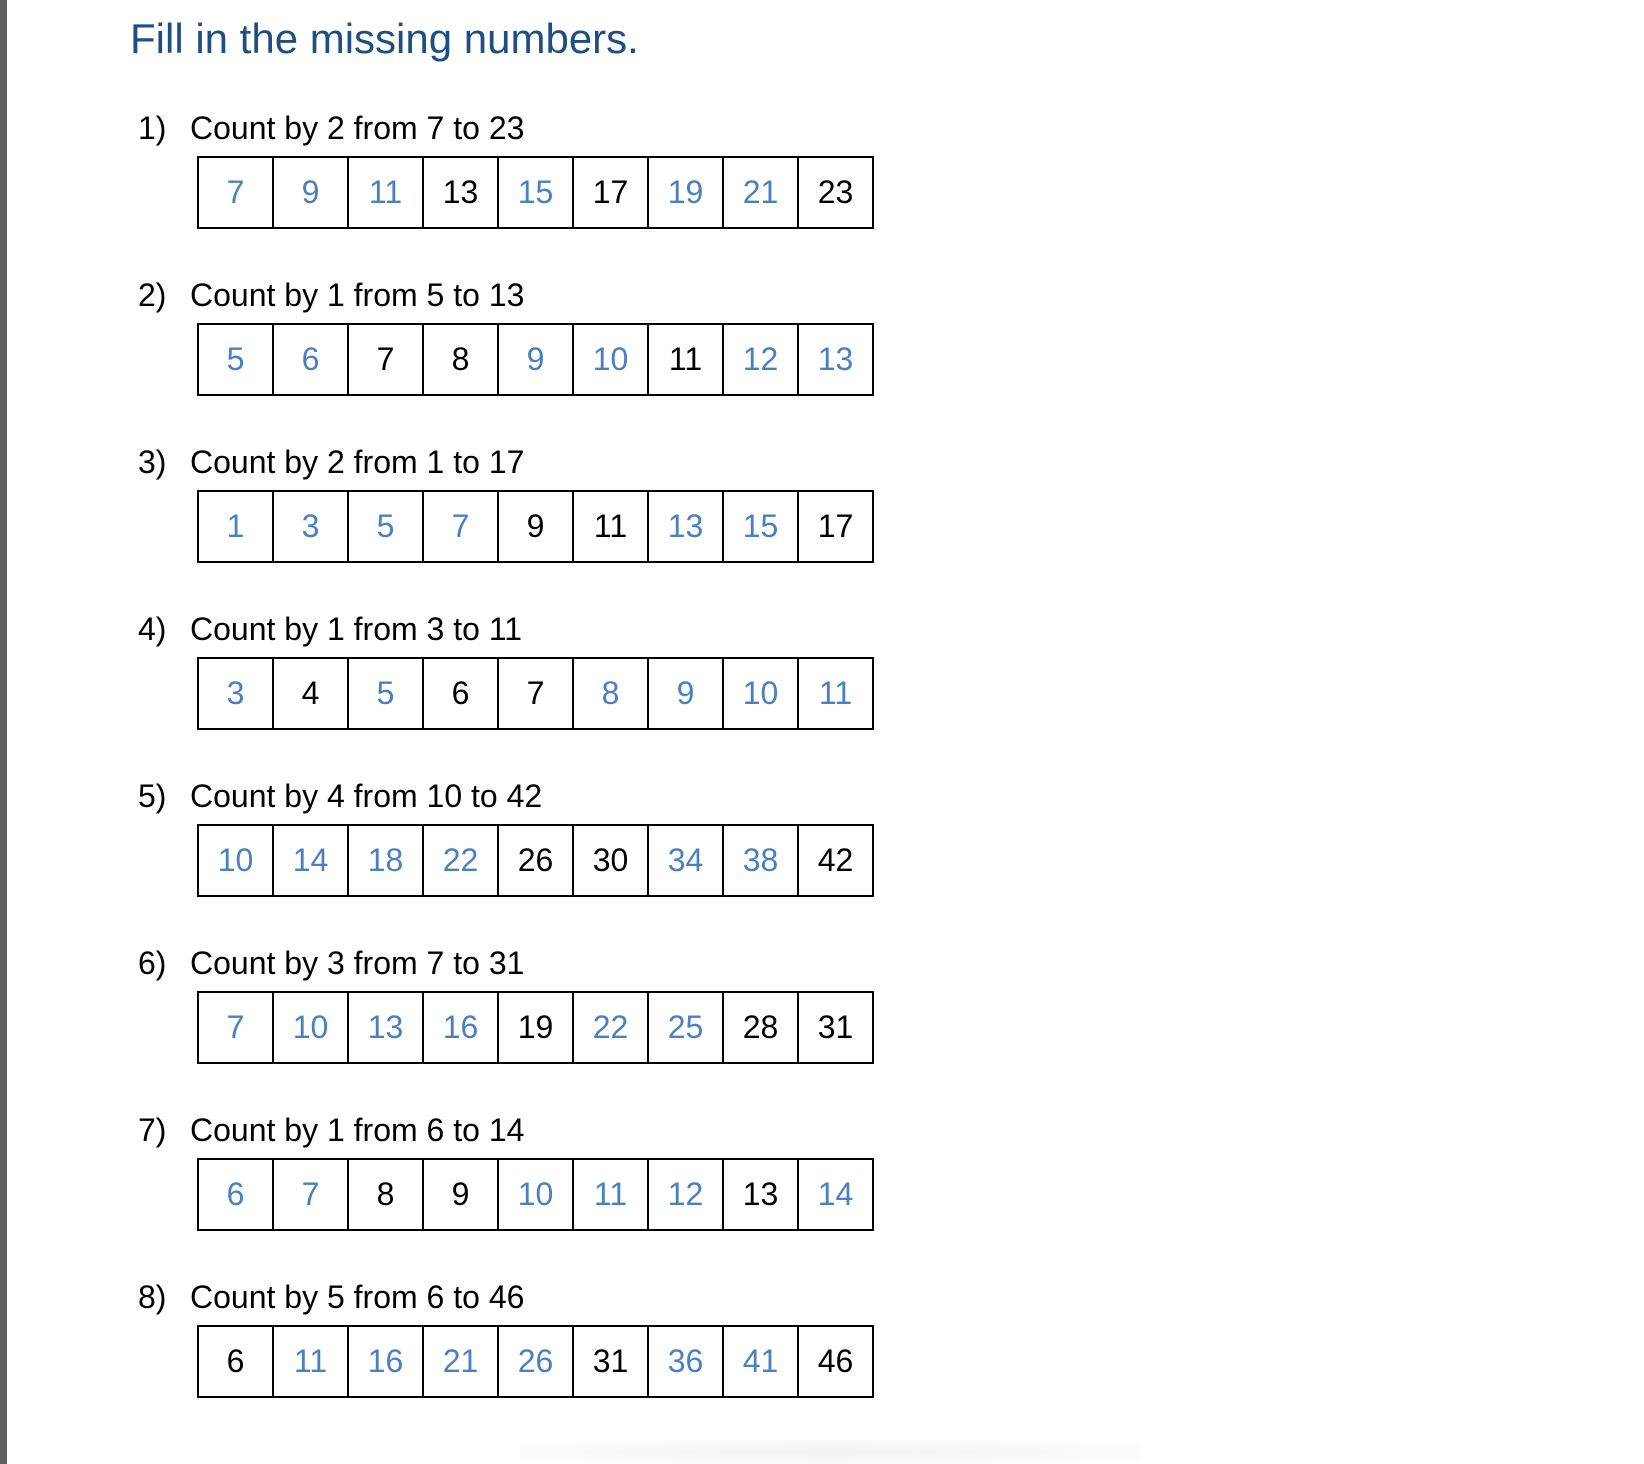 Image resolution: width=1644 pixels, height=1464 pixels. Describe the element at coordinates (686, 1027) in the screenshot. I see `filled-answer-cell: 25` at that location.